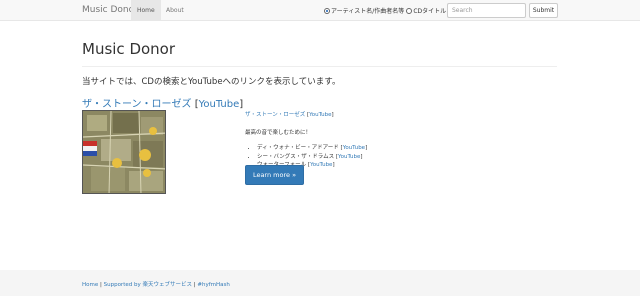 The height and width of the screenshot is (296, 640). What do you see at coordinates (90, 285) in the screenshot?
I see `footer-home-link: Home` at bounding box center [90, 285].